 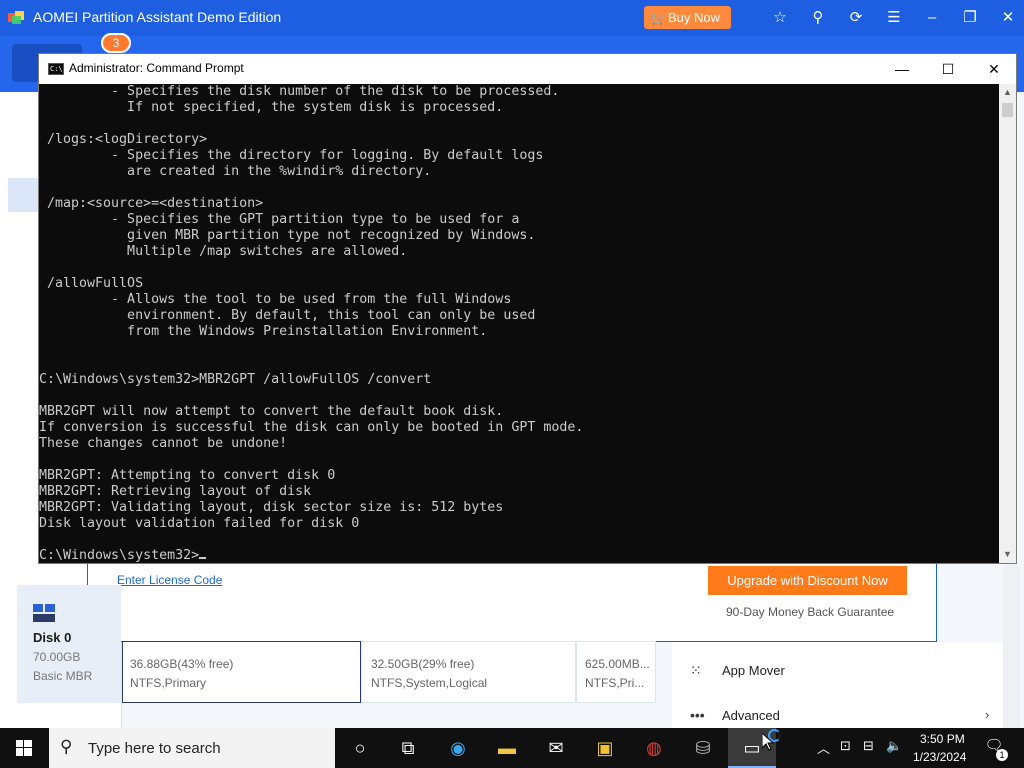 I want to click on partition-type: NTFS,System,Logical, so click(x=429, y=683).